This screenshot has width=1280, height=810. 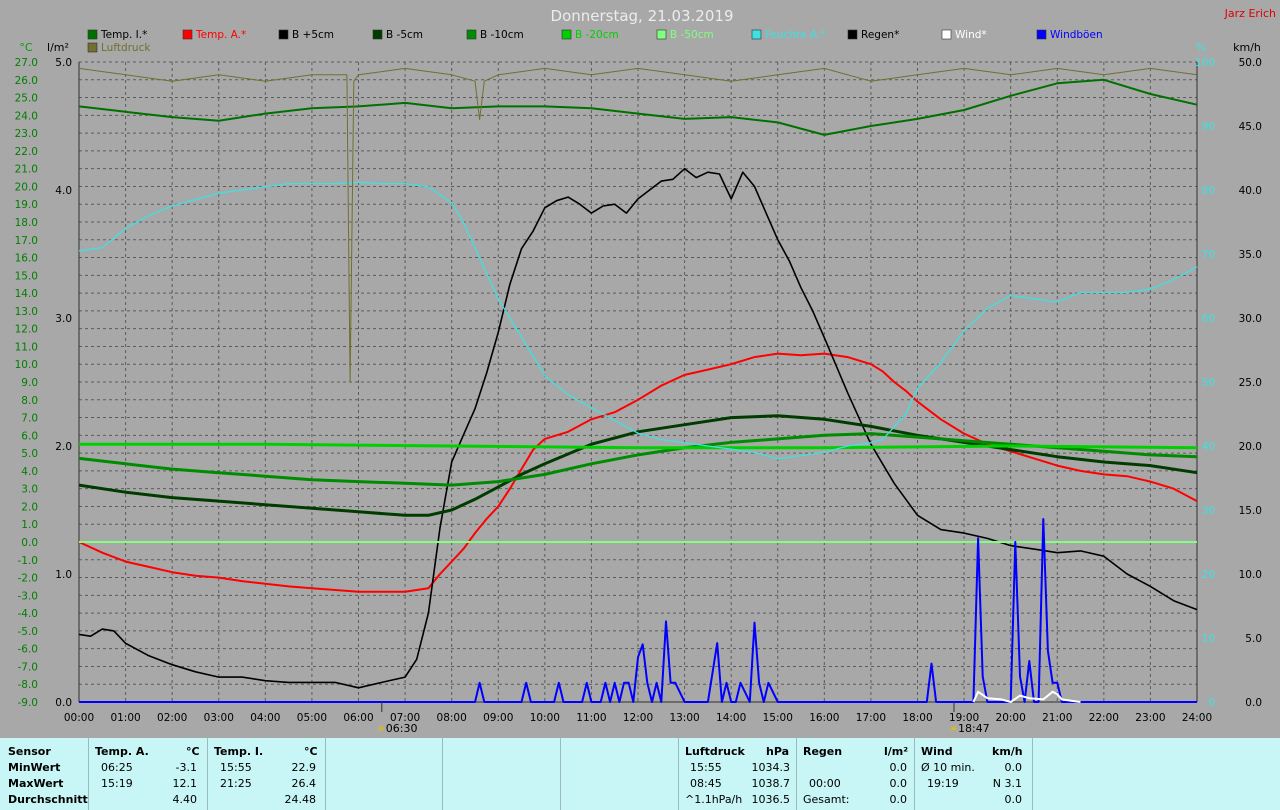 I want to click on humidity-tick-label: 20, so click(x=1208, y=575).